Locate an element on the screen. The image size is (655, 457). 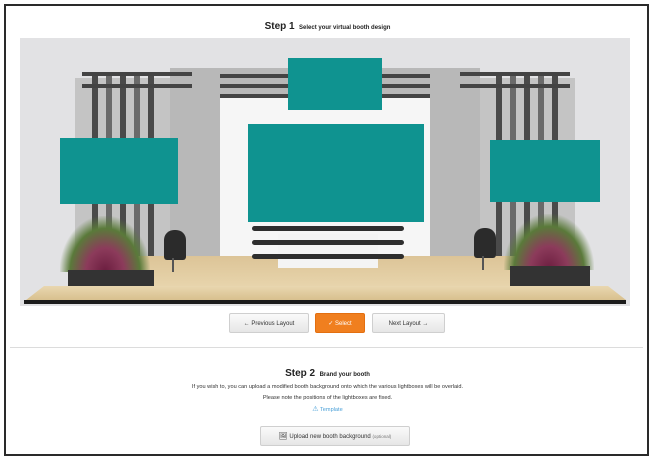
next-layout-label: Next Layout is located at coordinates (404, 324).